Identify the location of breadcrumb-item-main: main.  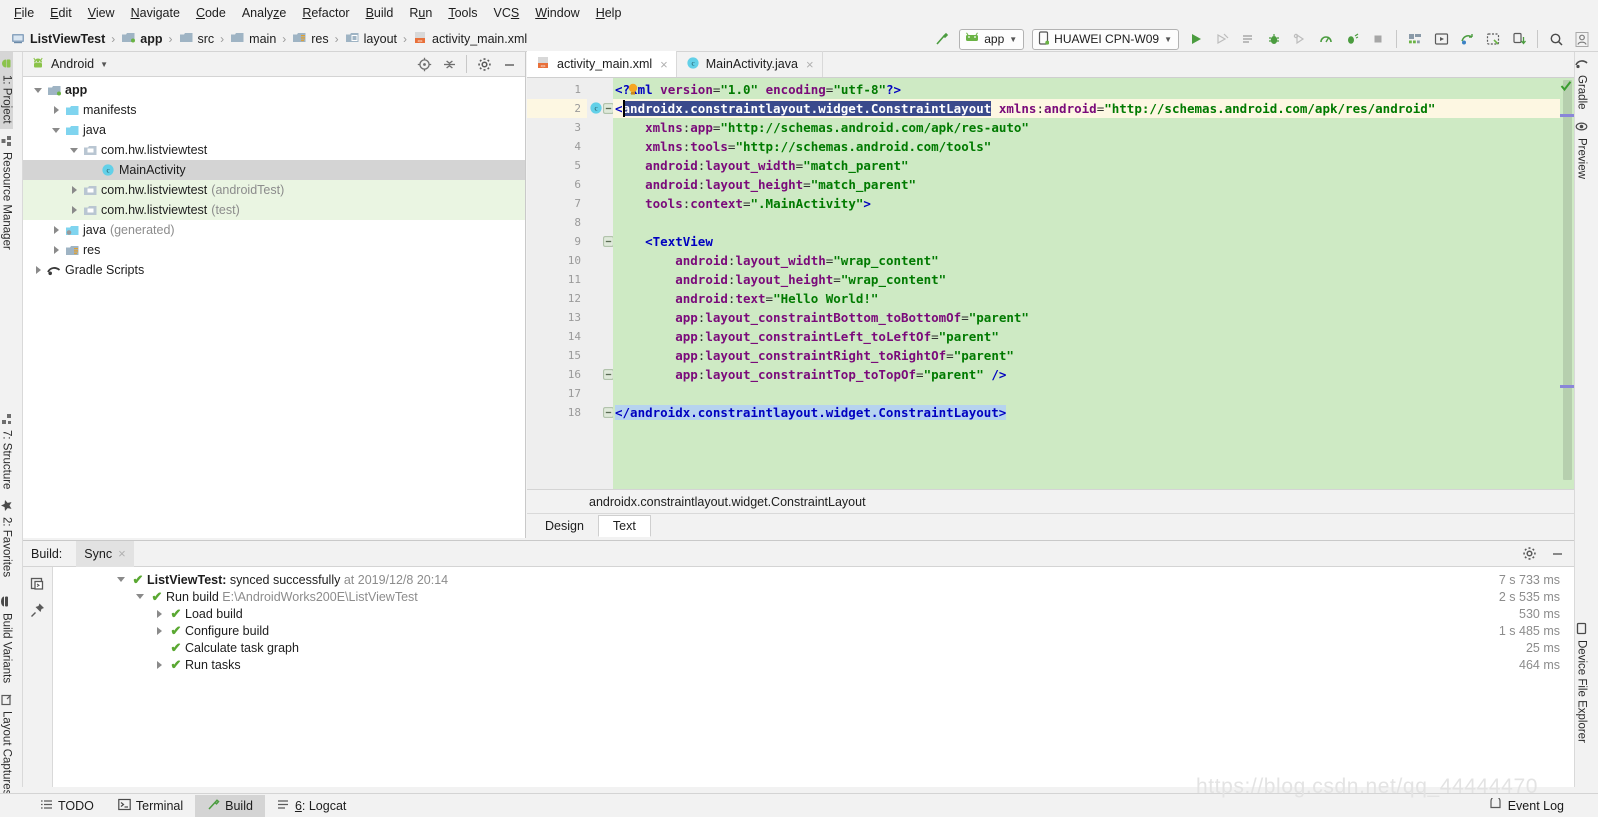
(253, 39).